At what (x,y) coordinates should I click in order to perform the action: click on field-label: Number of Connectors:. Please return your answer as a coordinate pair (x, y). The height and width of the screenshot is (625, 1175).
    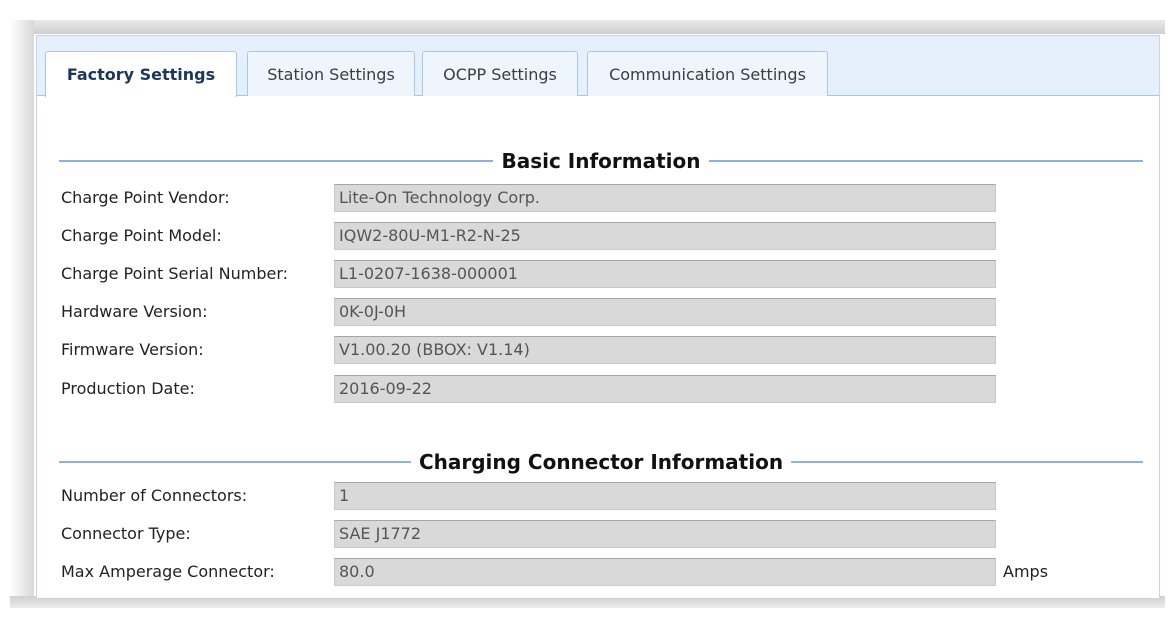
    Looking at the image, I should click on (154, 495).